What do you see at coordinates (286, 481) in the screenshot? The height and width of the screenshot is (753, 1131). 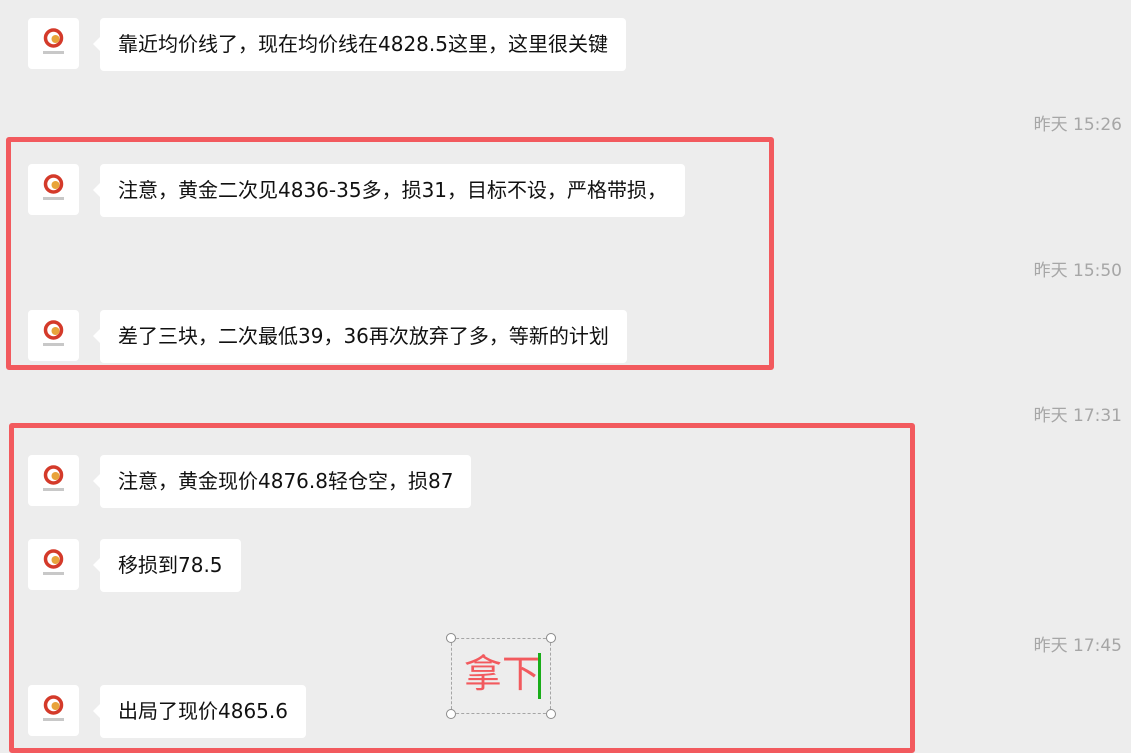 I see `message-text: 注意，黄金现价4876.8轻仓空，损87` at bounding box center [286, 481].